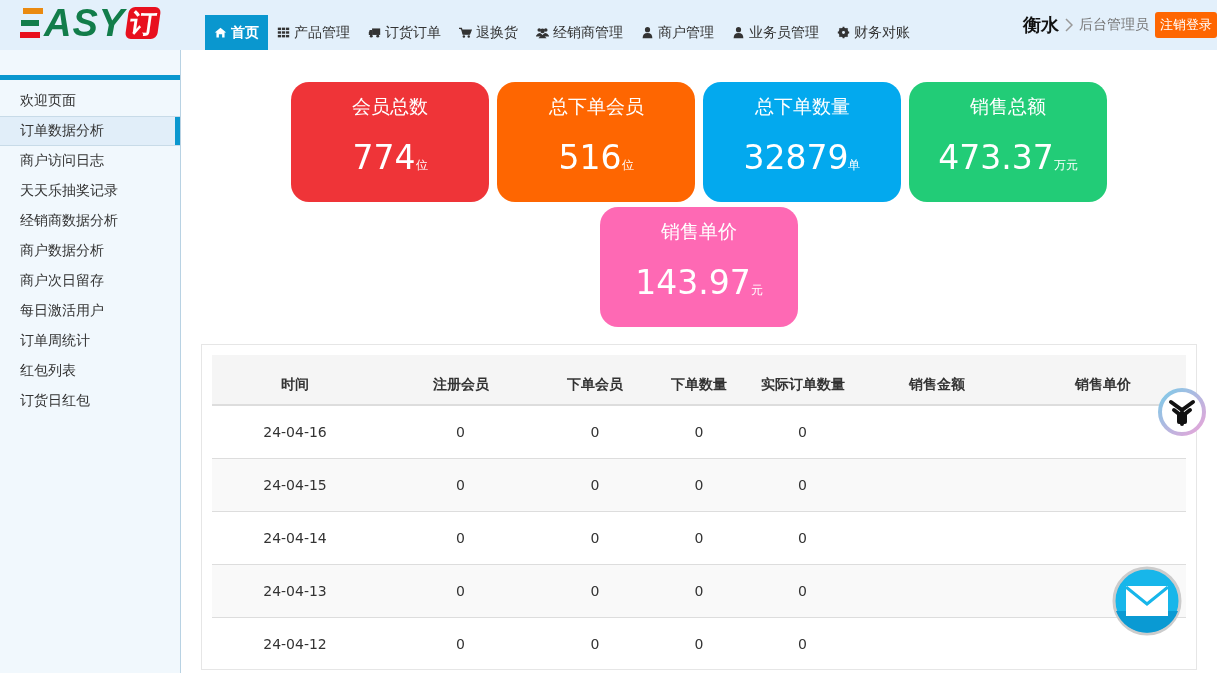 This screenshot has height=673, width=1217. What do you see at coordinates (677, 32) in the screenshot?
I see `nav-tab: 商户管理` at bounding box center [677, 32].